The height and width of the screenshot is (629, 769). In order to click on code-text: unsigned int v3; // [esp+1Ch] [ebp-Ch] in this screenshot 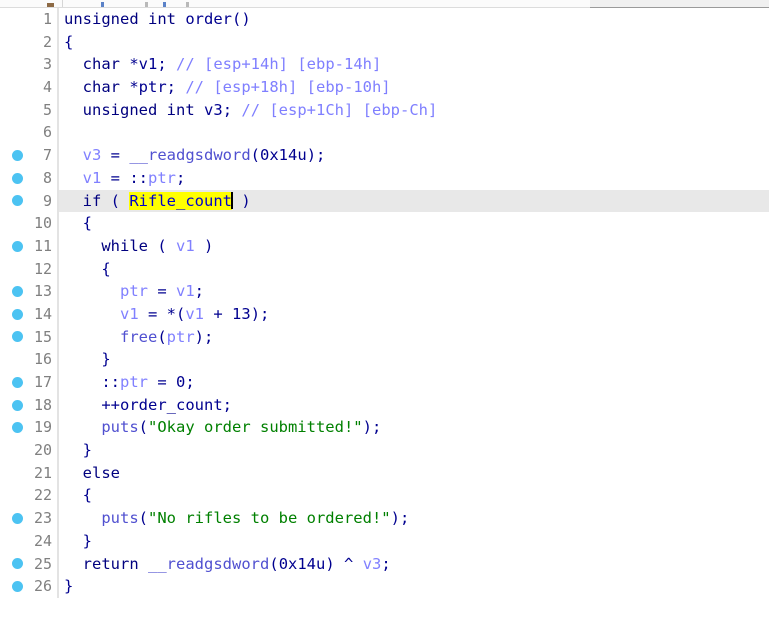, I will do `click(248, 110)`.